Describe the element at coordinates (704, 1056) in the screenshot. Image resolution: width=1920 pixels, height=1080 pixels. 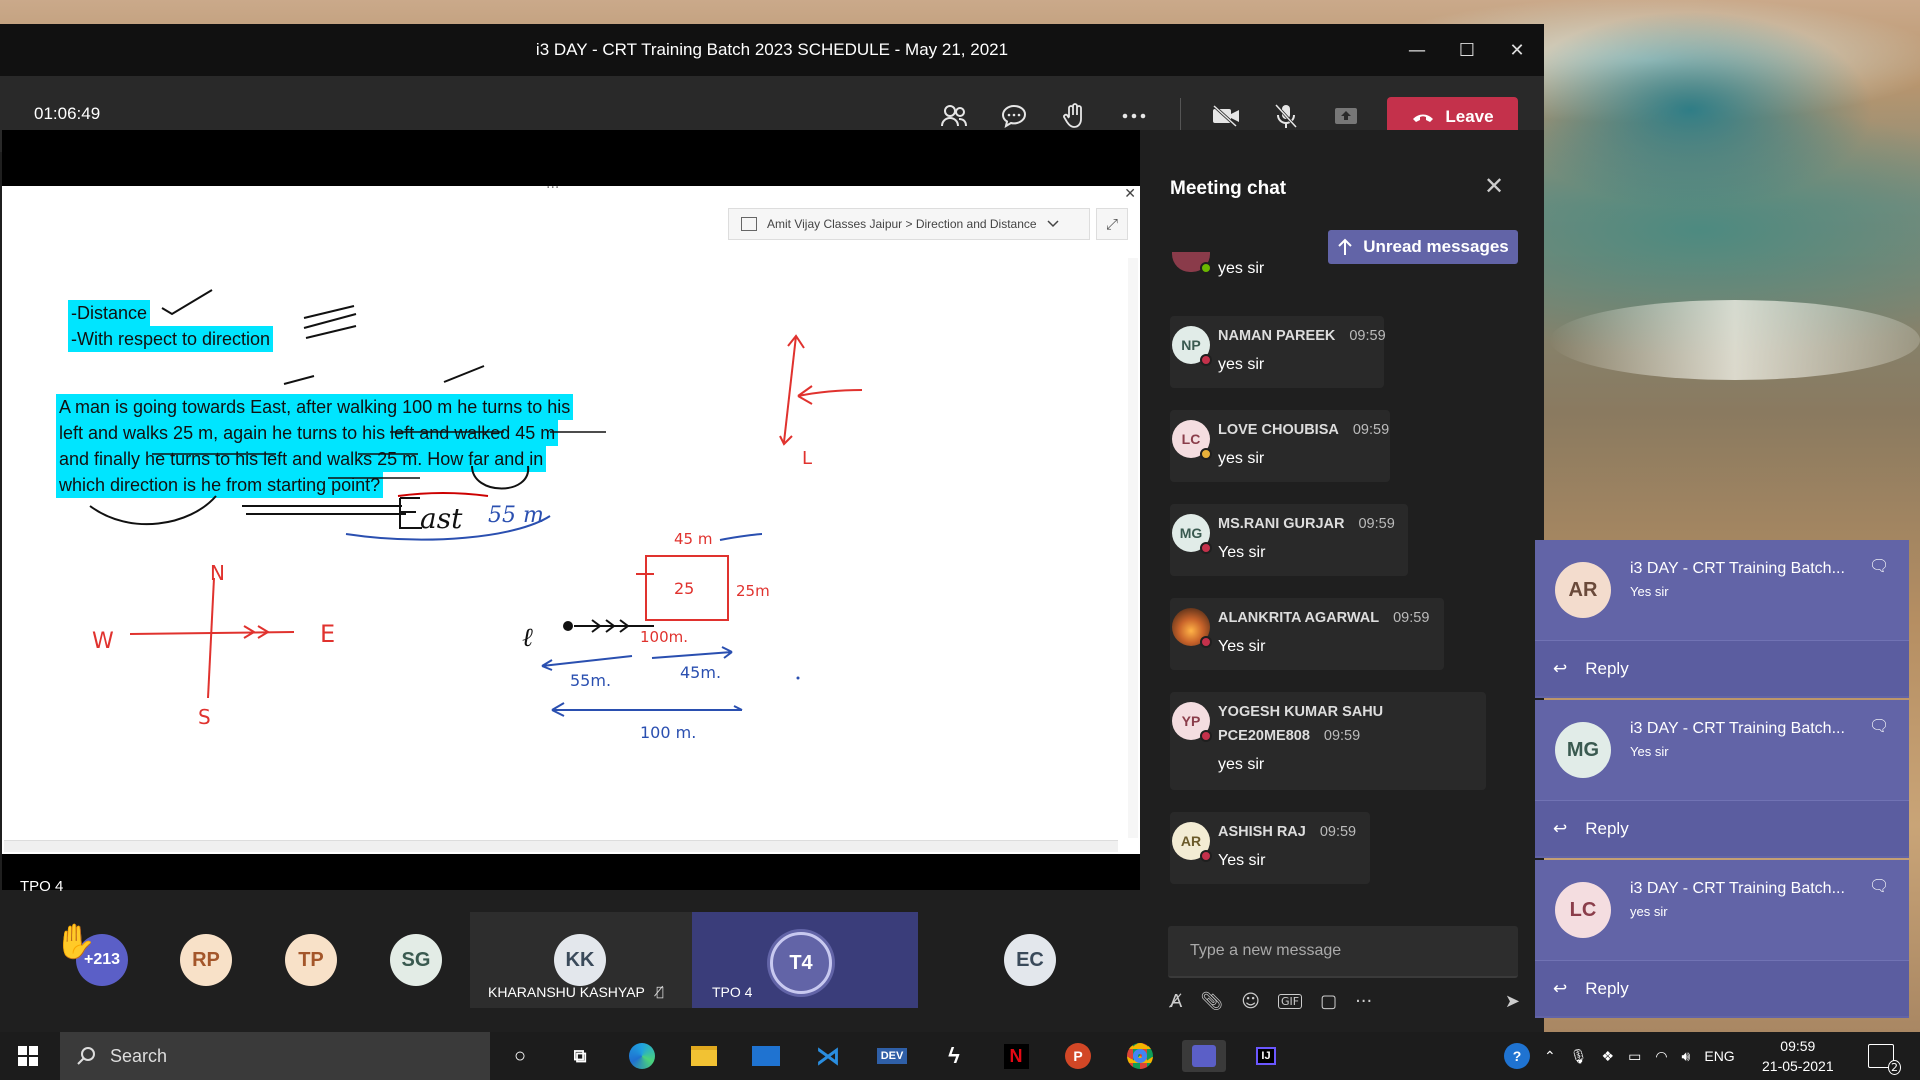
I see `file-explorer-icon` at that location.